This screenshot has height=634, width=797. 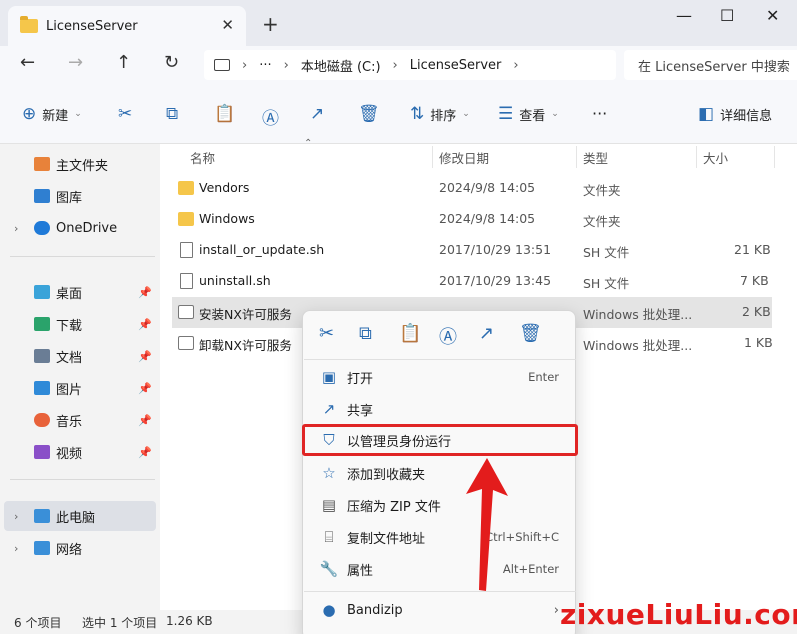 I want to click on table-row: uninstall.sh 2017/10/29 13:45 SH 文件 7 KB, so click(x=472, y=281).